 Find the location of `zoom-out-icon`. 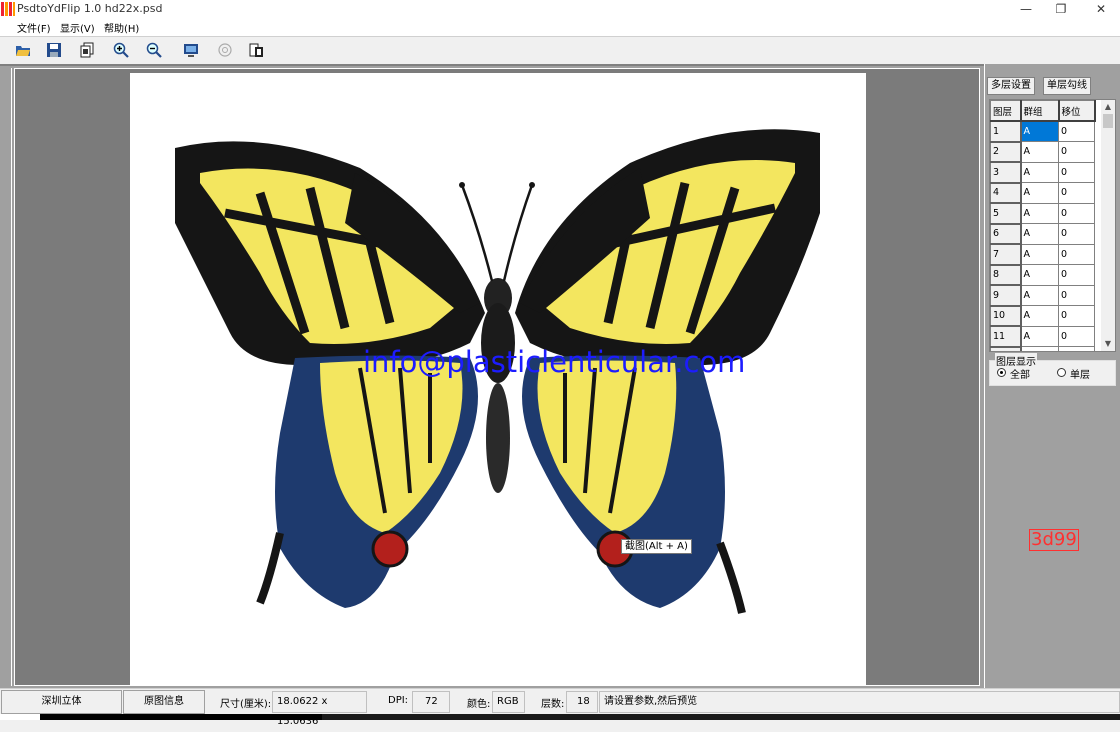

zoom-out-icon is located at coordinates (154, 50).